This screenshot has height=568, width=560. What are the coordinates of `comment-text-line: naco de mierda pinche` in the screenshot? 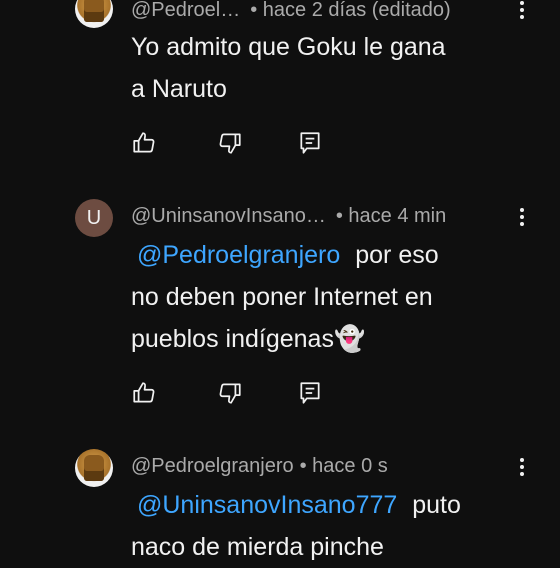 It's located at (257, 547).